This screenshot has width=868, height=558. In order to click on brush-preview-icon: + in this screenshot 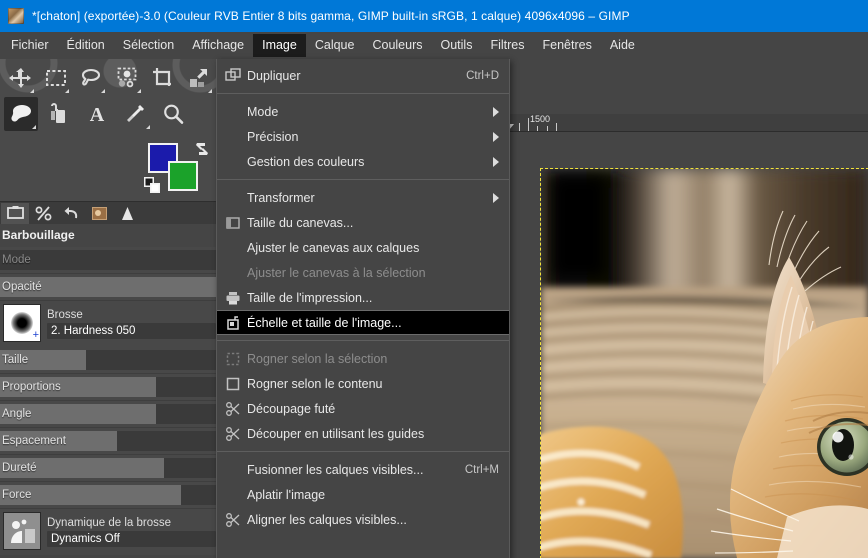, I will do `click(22, 323)`.